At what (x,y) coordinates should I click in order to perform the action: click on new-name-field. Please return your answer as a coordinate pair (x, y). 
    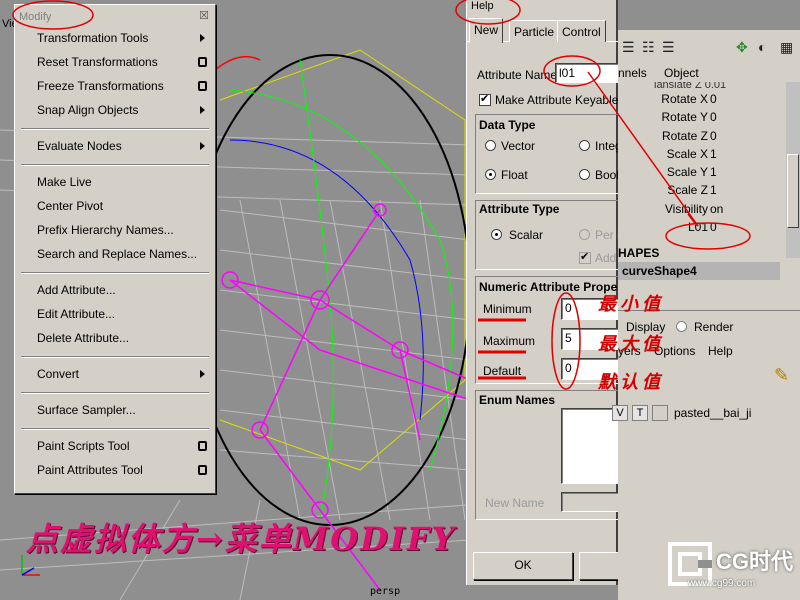
    Looking at the image, I should click on (590, 502).